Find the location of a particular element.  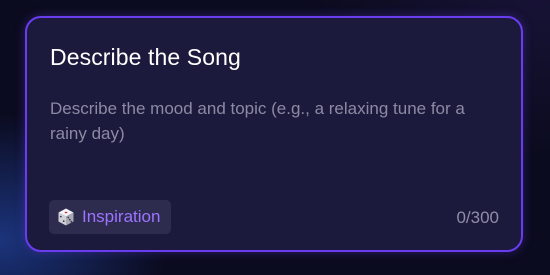

dice-icon is located at coordinates (66, 217).